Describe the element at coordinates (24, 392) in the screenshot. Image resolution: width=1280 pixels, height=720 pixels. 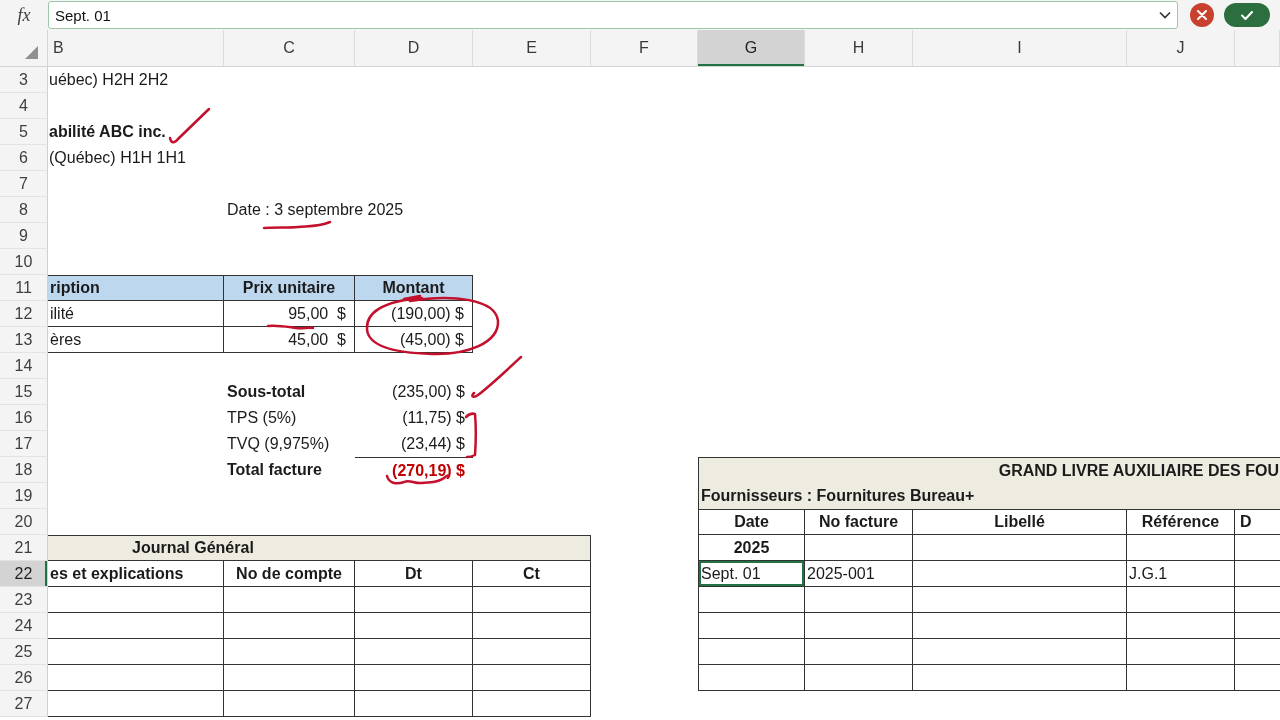
I see `sheet-row-header: 15` at that location.